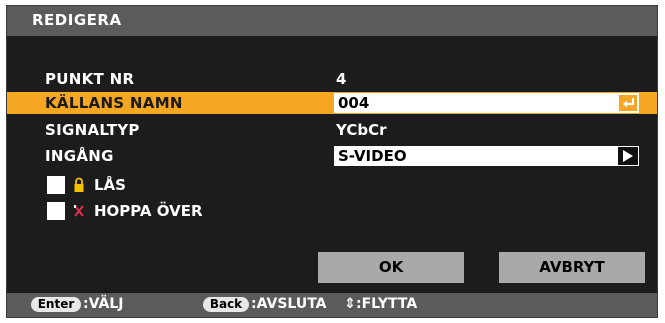  I want to click on lock-checkbox, so click(56, 185).